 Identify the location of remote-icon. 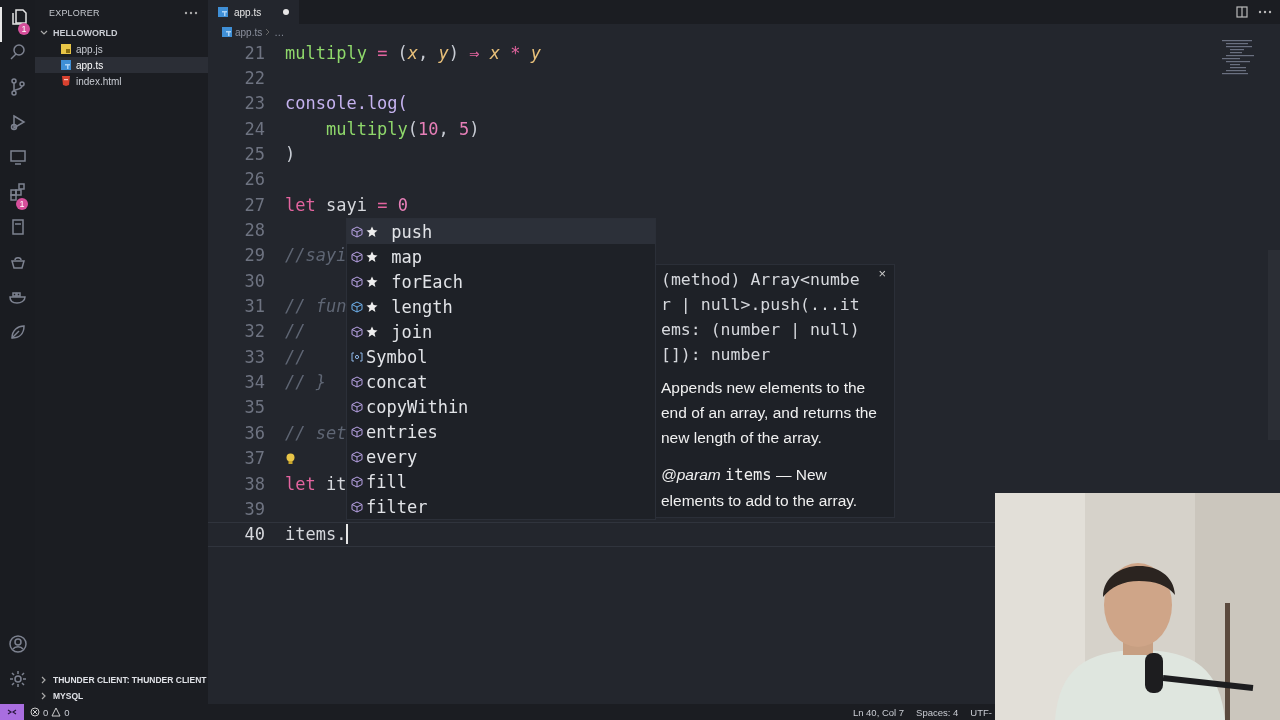
(12, 712).